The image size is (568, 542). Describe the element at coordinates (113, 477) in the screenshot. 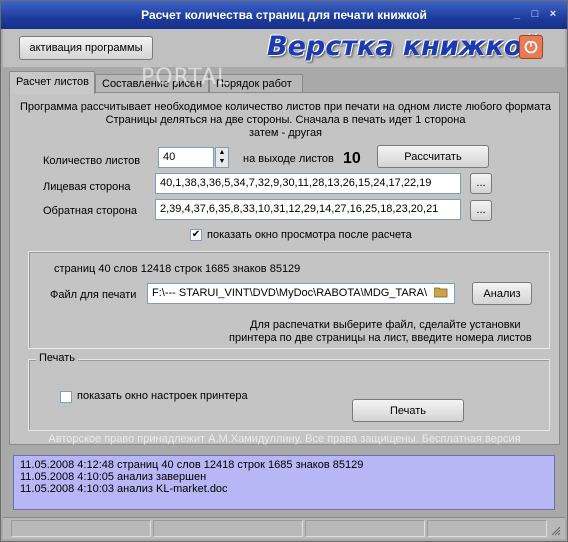

I see `log-entry: 11.05.2008 4:10:05 анализ завершен` at that location.